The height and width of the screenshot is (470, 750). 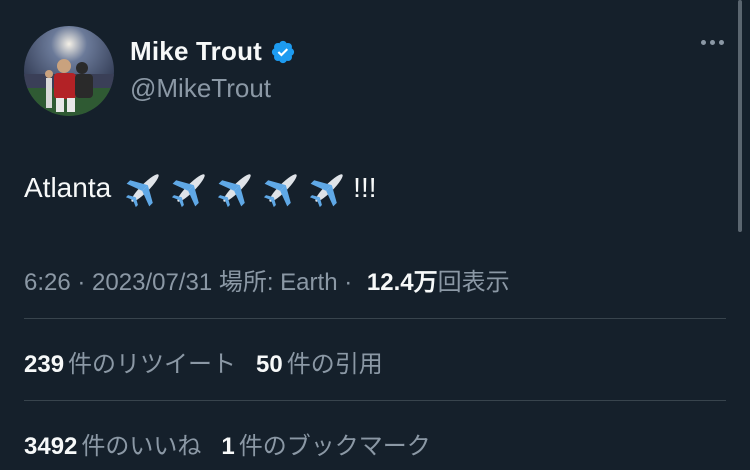 I want to click on author-name-row: Mike Trout, so click(x=213, y=51).